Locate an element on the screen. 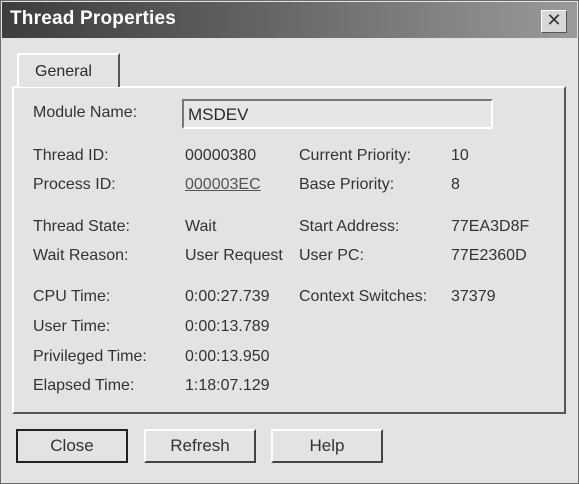 Image resolution: width=579 pixels, height=484 pixels. current-priority-value: 10 is located at coordinates (460, 155).